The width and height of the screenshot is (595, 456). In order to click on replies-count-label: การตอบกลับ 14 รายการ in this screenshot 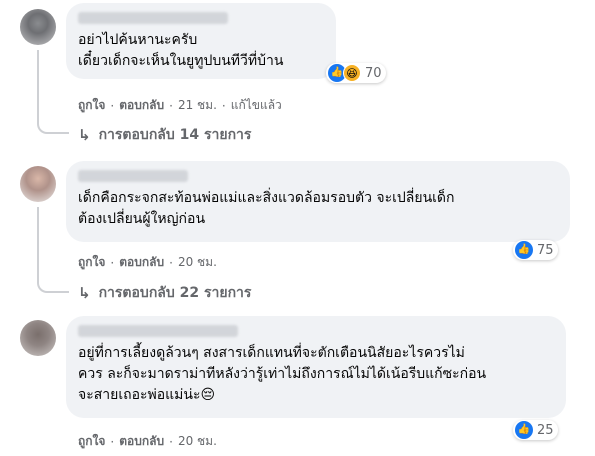, I will do `click(175, 135)`.